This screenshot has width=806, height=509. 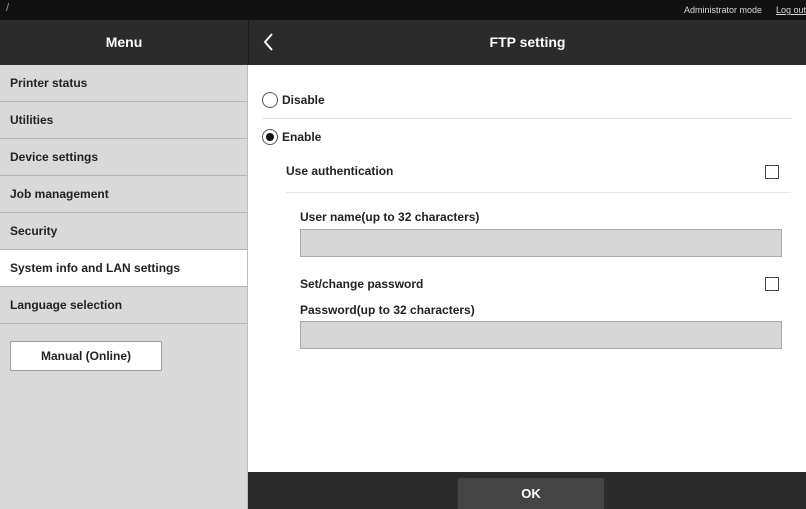 What do you see at coordinates (772, 284) in the screenshot?
I see `set-change-password-checkbox` at bounding box center [772, 284].